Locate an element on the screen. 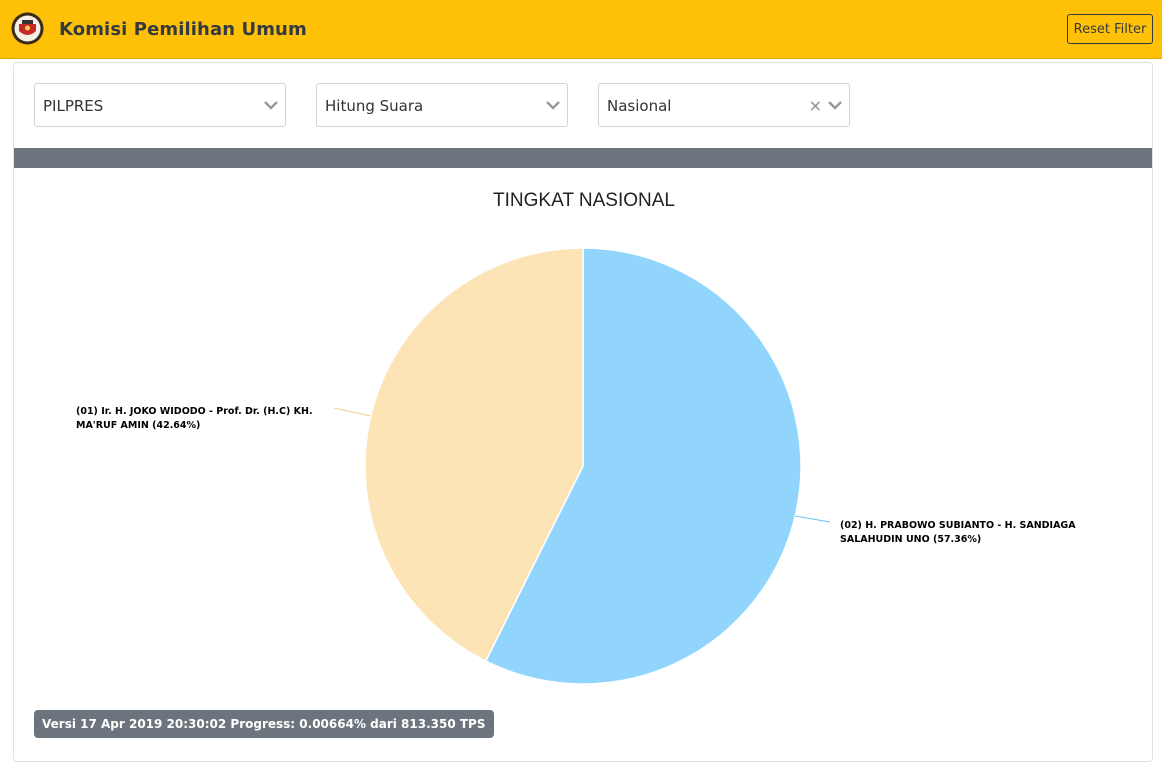 The image size is (1162, 762). slice-label-1: (02) H. PRABOWO SUBIANTO - H. SANDIAGA is located at coordinates (958, 525).